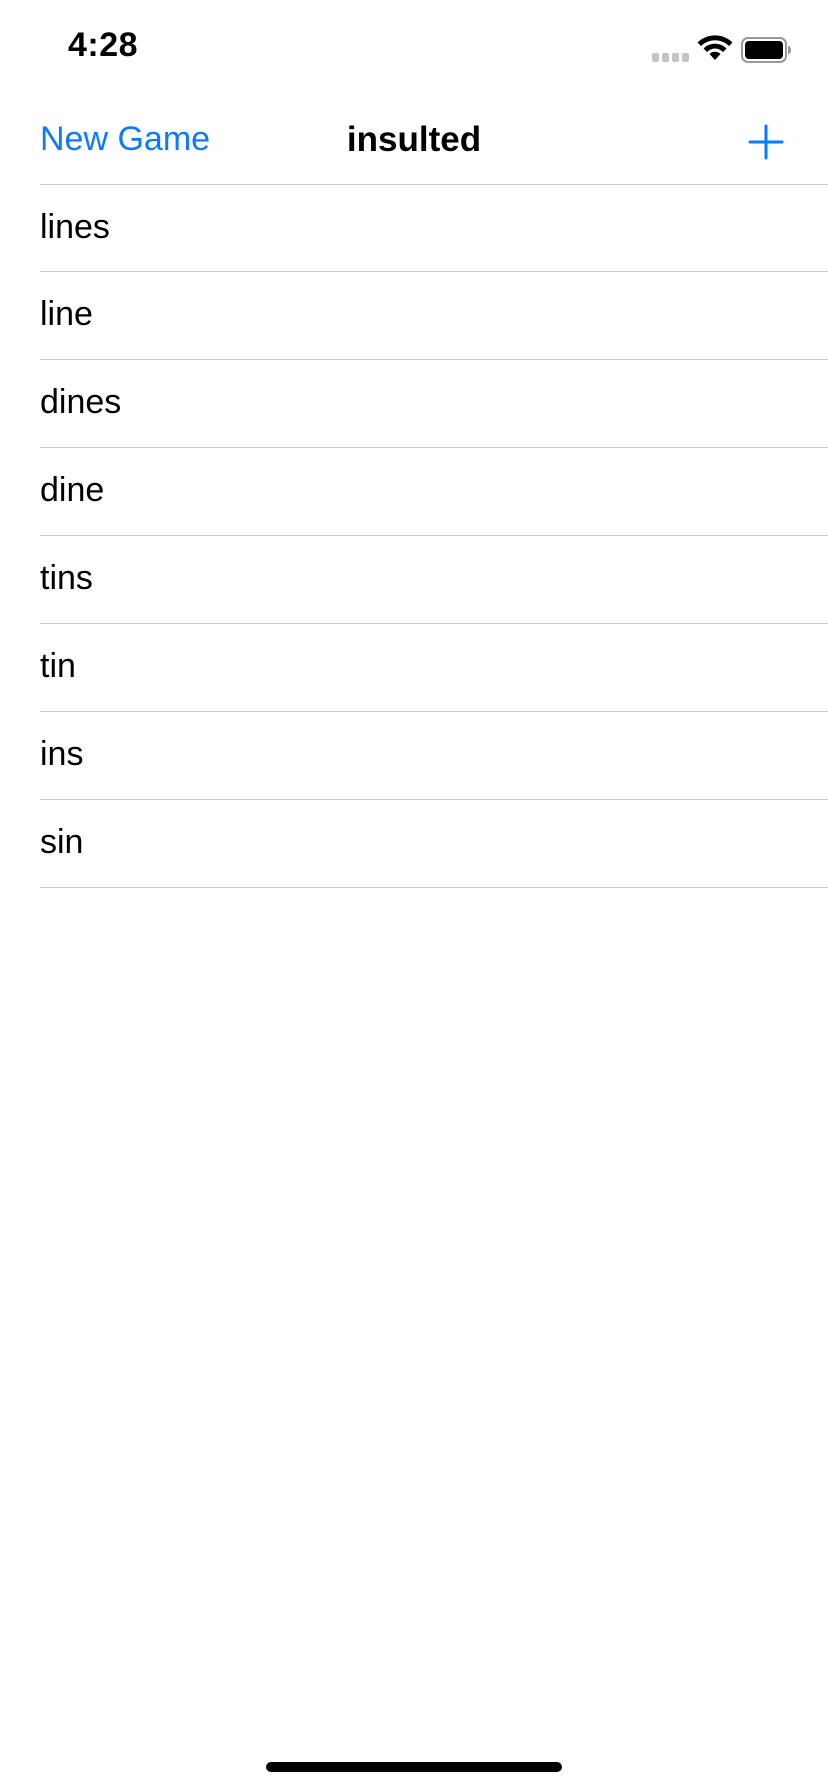 This screenshot has height=1792, width=828. Describe the element at coordinates (434, 668) in the screenshot. I see `list-item: tin` at that location.